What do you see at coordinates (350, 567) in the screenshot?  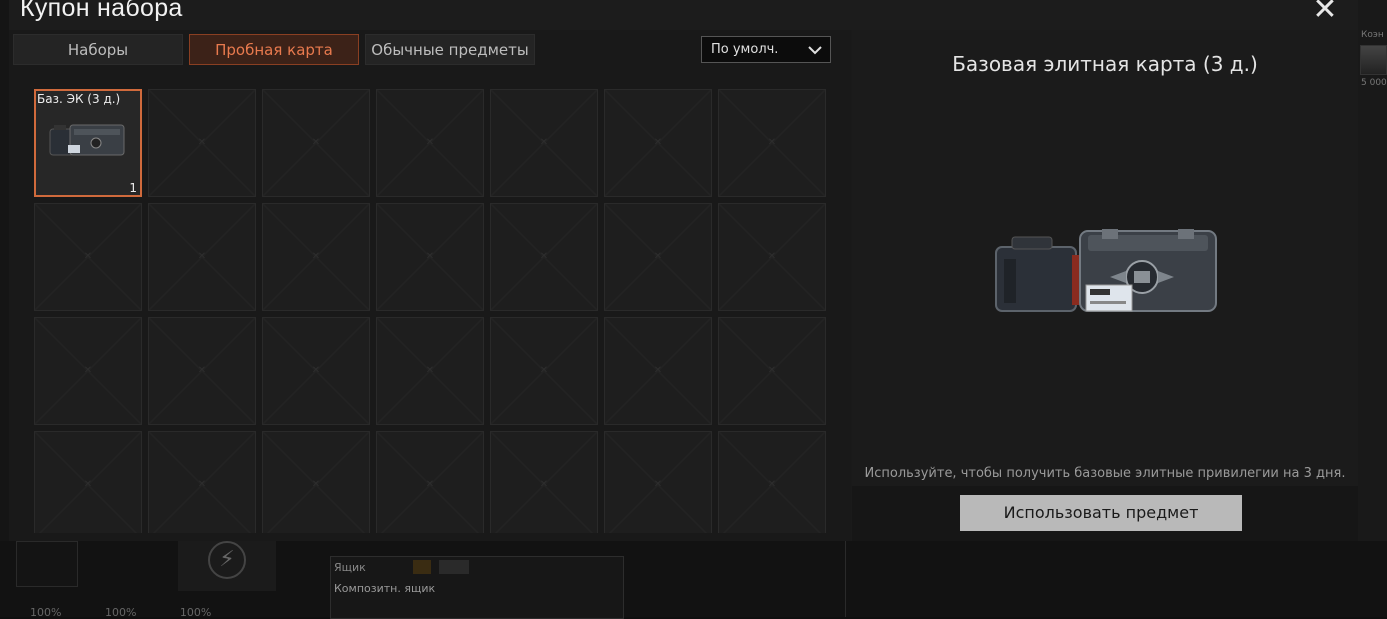 I see `background-crate-title: Ящик` at bounding box center [350, 567].